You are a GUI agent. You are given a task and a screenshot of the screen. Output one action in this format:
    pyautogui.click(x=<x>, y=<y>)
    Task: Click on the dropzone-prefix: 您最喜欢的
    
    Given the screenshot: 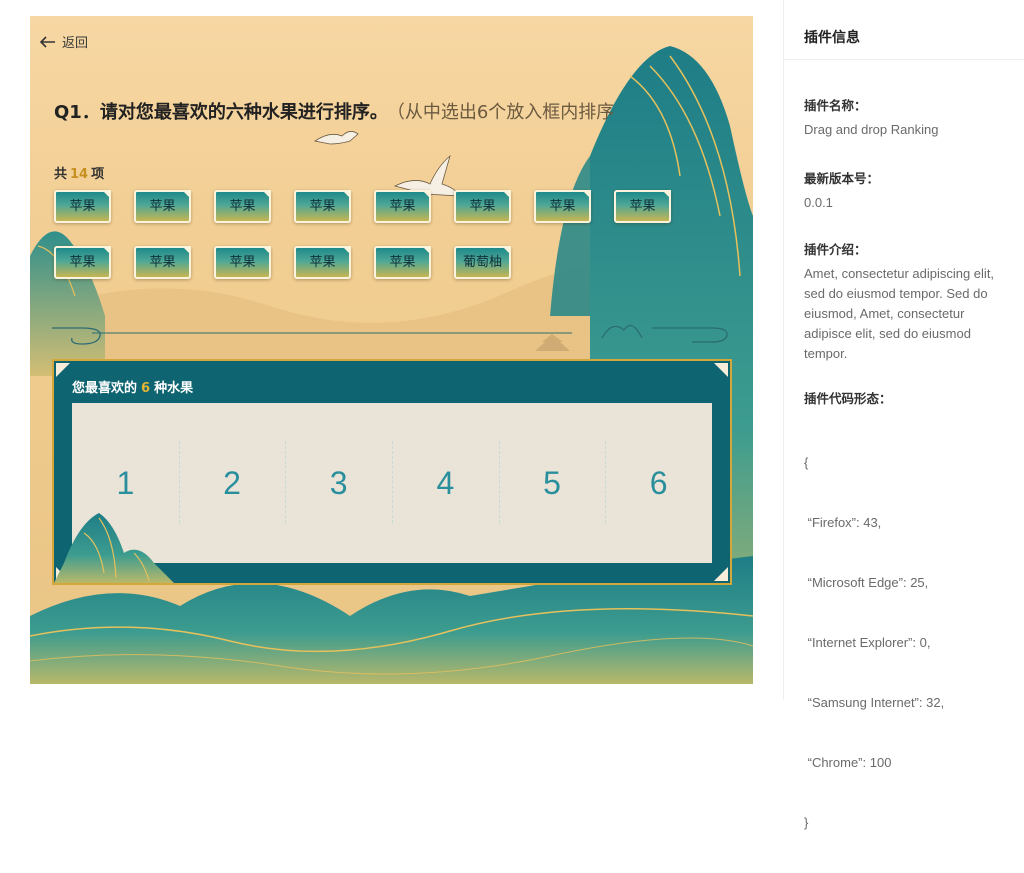 What is the action you would take?
    pyautogui.click(x=105, y=388)
    